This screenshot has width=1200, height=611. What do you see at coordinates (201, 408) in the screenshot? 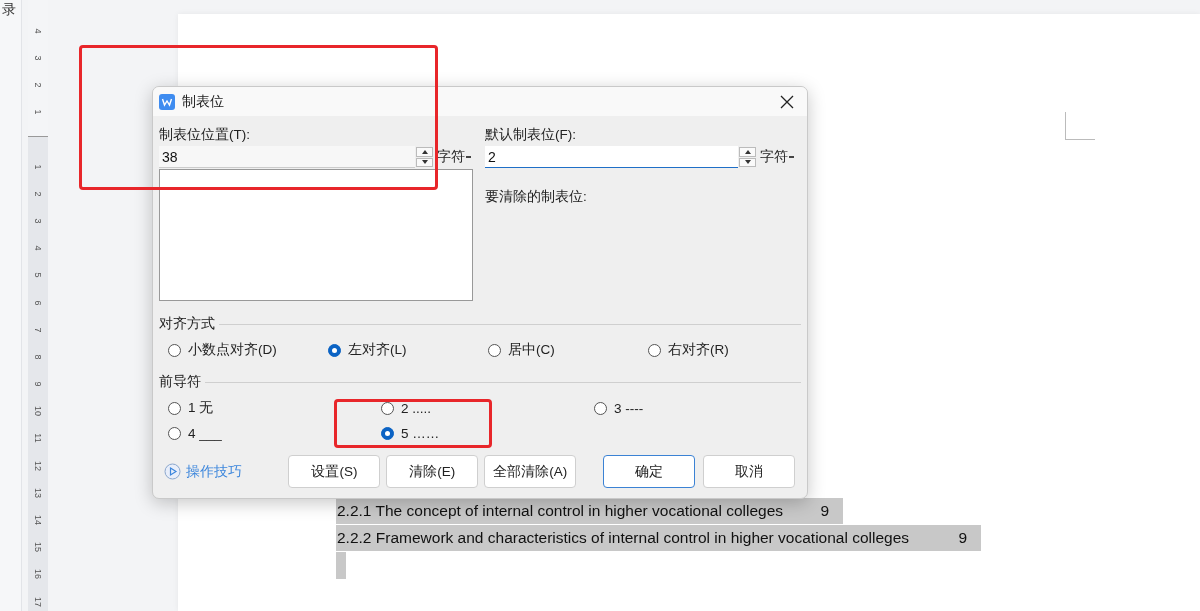
I see `radio-label: 1 无` at bounding box center [201, 408].